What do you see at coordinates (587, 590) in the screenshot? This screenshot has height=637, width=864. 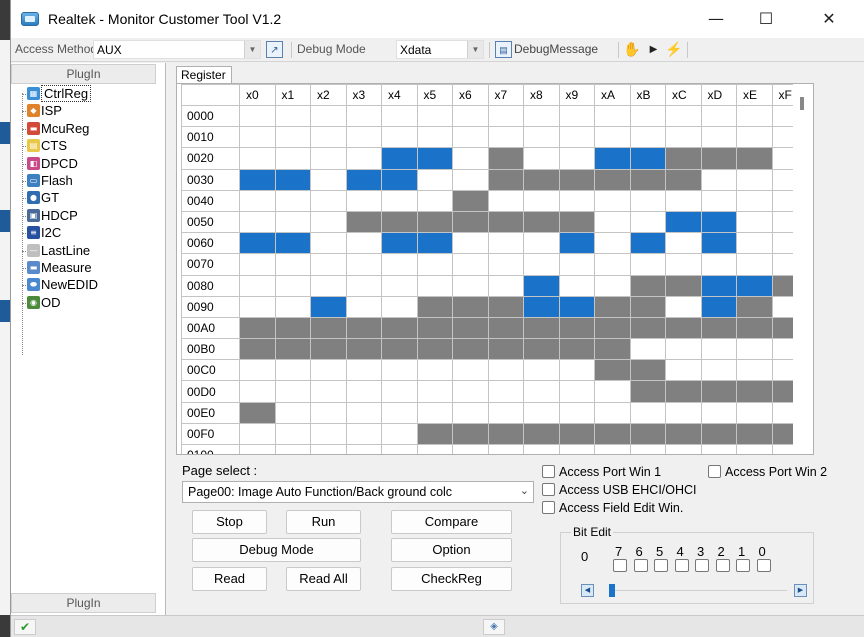 I see `slider-left-arrow-icon: ◀` at bounding box center [587, 590].